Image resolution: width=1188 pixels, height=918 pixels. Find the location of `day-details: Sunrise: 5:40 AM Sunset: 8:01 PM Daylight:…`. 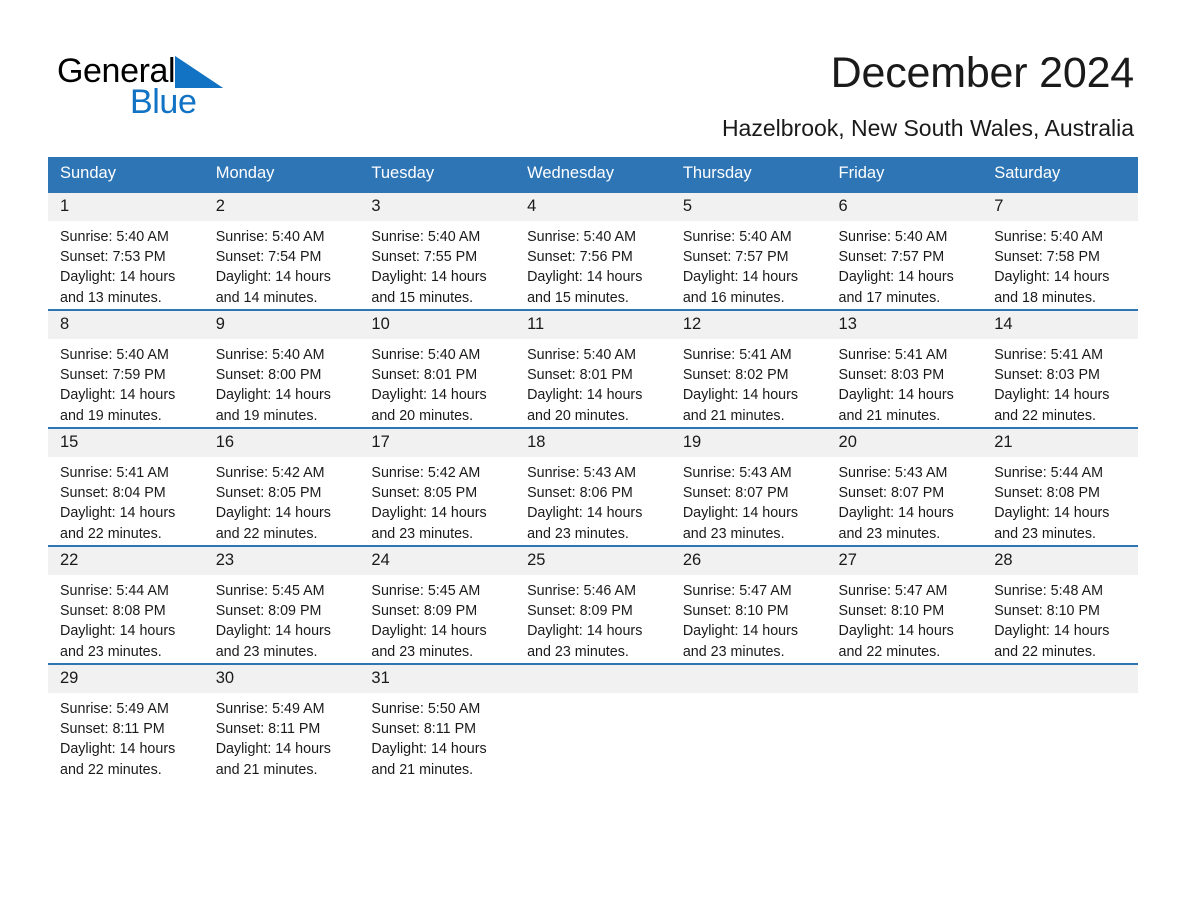

day-details: Sunrise: 5:40 AM Sunset: 8:01 PM Daylight:… is located at coordinates (593, 383).